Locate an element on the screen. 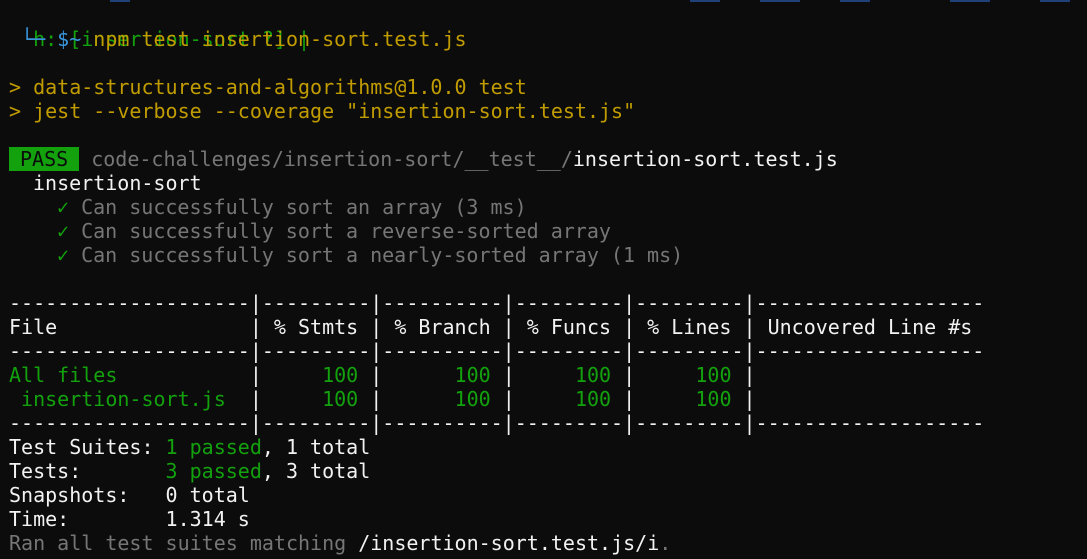 The height and width of the screenshot is (559, 1087). prompt-tree-glyph: └─ is located at coordinates (33, 39).